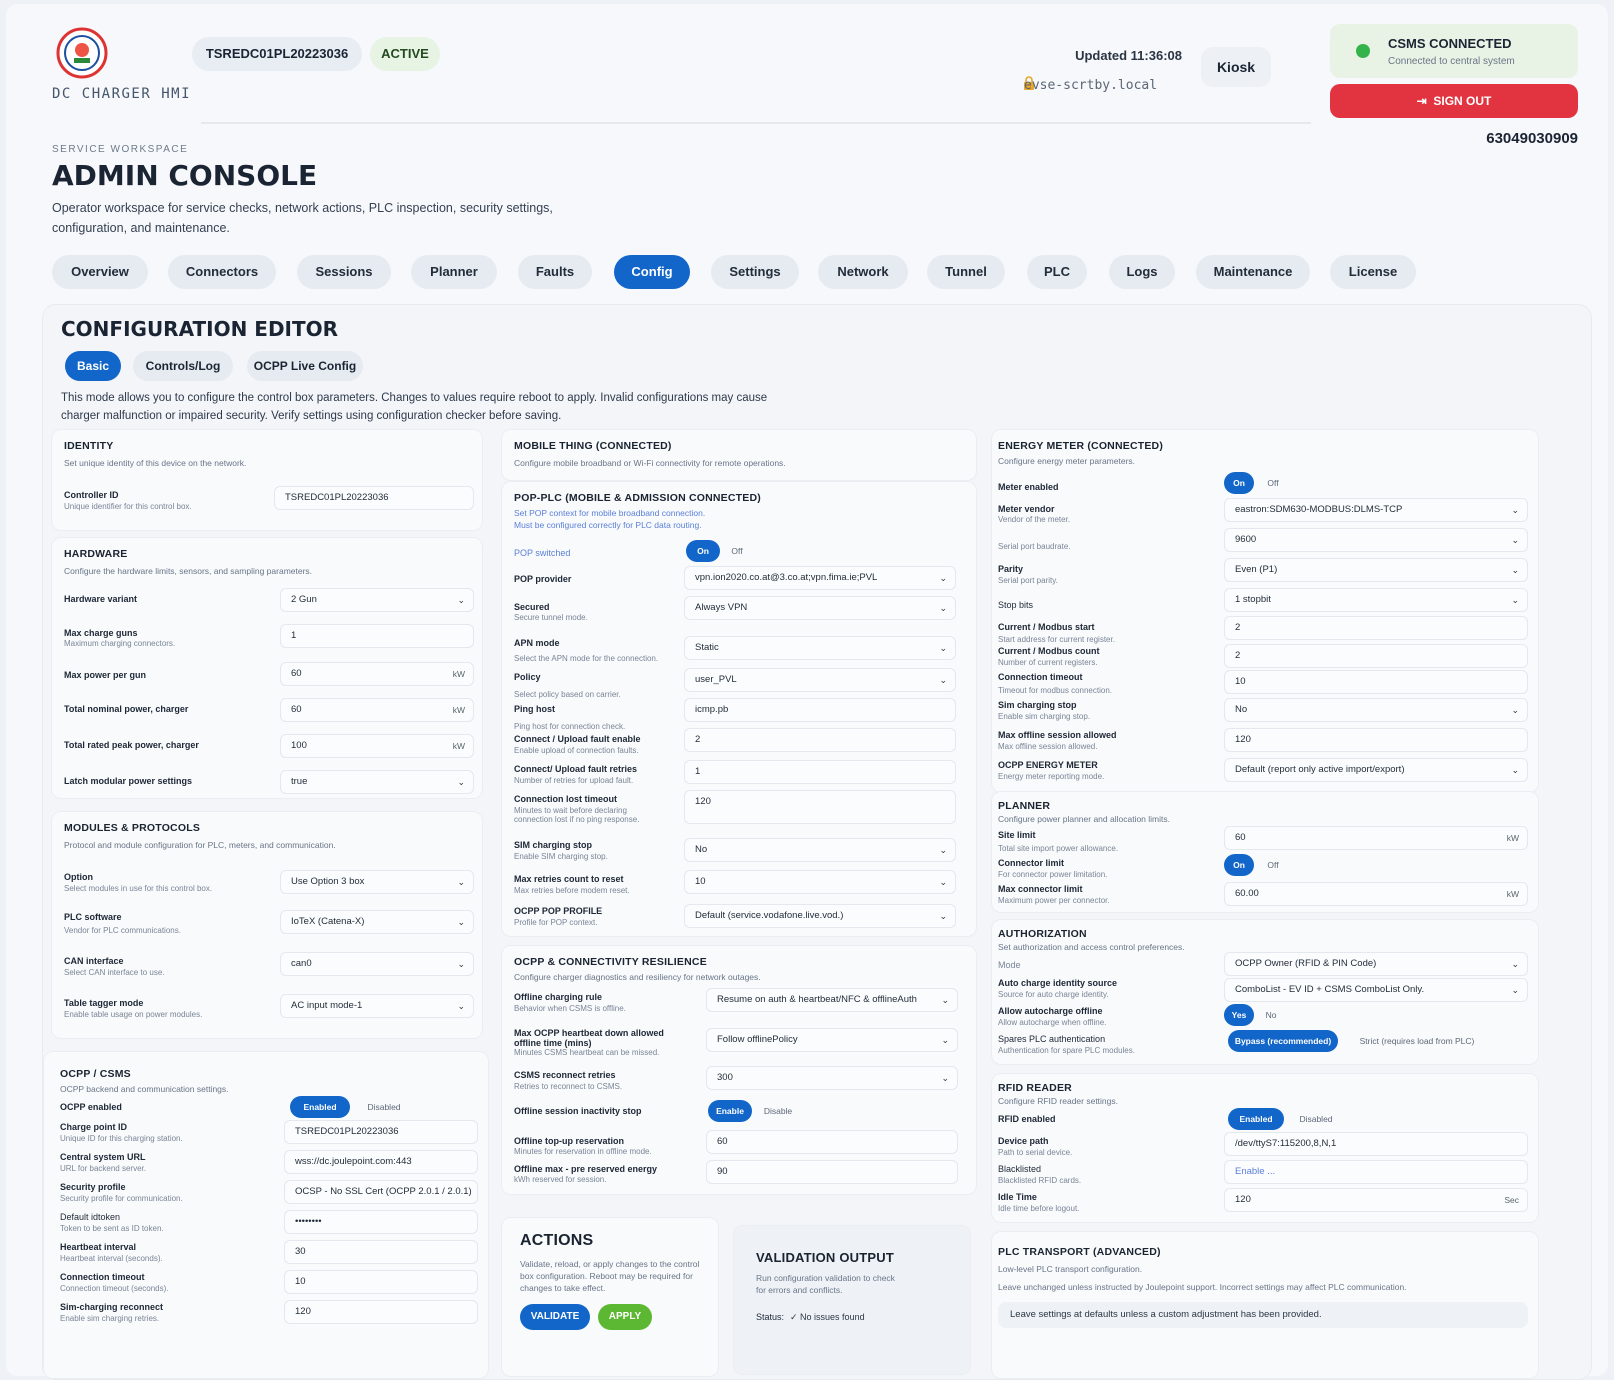 The width and height of the screenshot is (1614, 1380). I want to click on upload-fault-retries-input: 1, so click(820, 772).